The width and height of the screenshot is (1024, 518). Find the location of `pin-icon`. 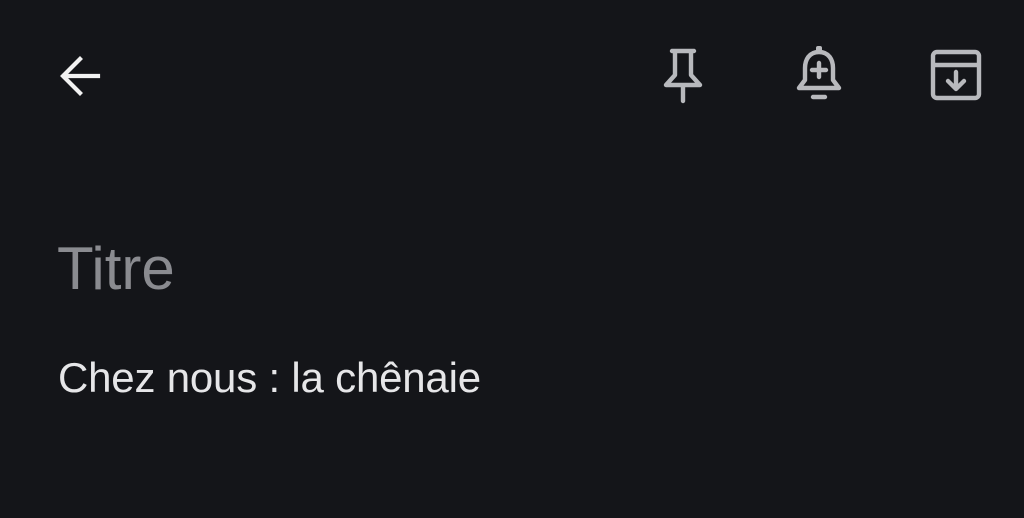

pin-icon is located at coordinates (683, 75).